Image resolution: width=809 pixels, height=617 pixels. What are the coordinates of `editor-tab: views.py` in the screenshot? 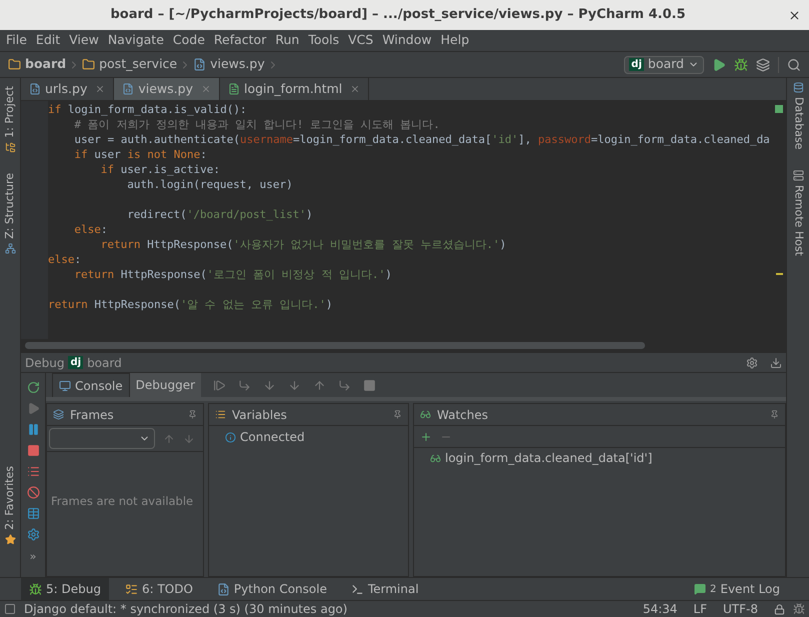 It's located at (167, 89).